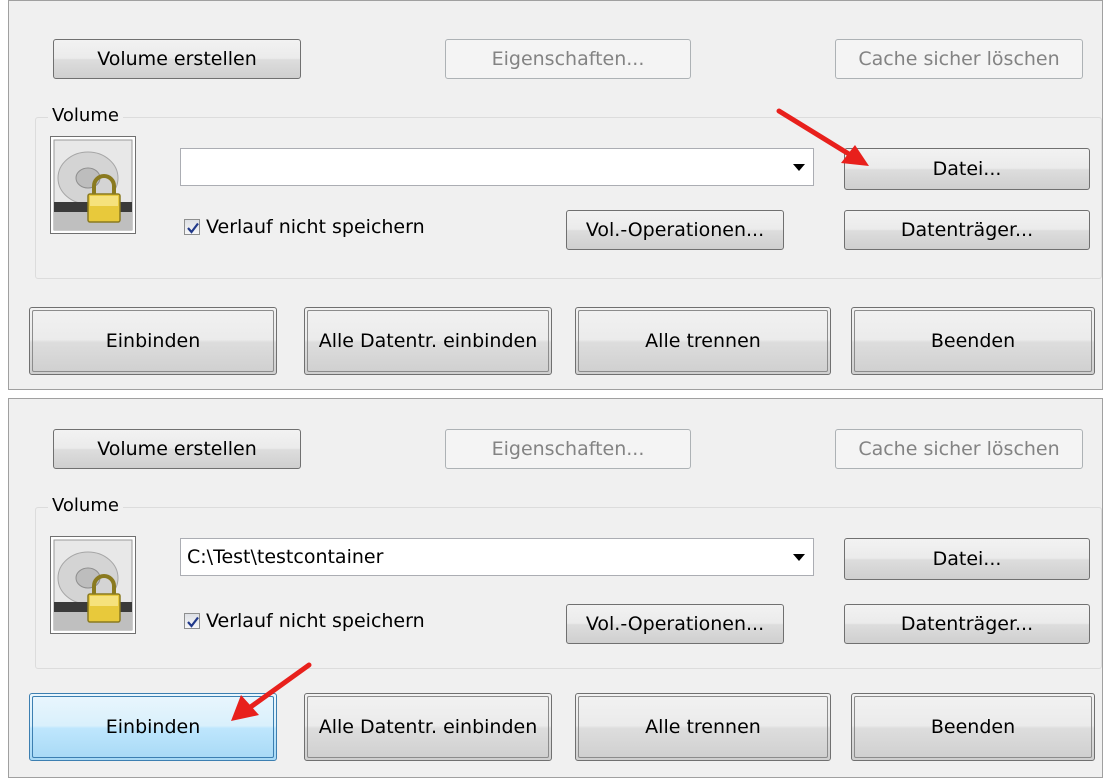 The height and width of the screenshot is (778, 1109). I want to click on volume-path-combobox: C:\Test\testcontainer, so click(497, 557).